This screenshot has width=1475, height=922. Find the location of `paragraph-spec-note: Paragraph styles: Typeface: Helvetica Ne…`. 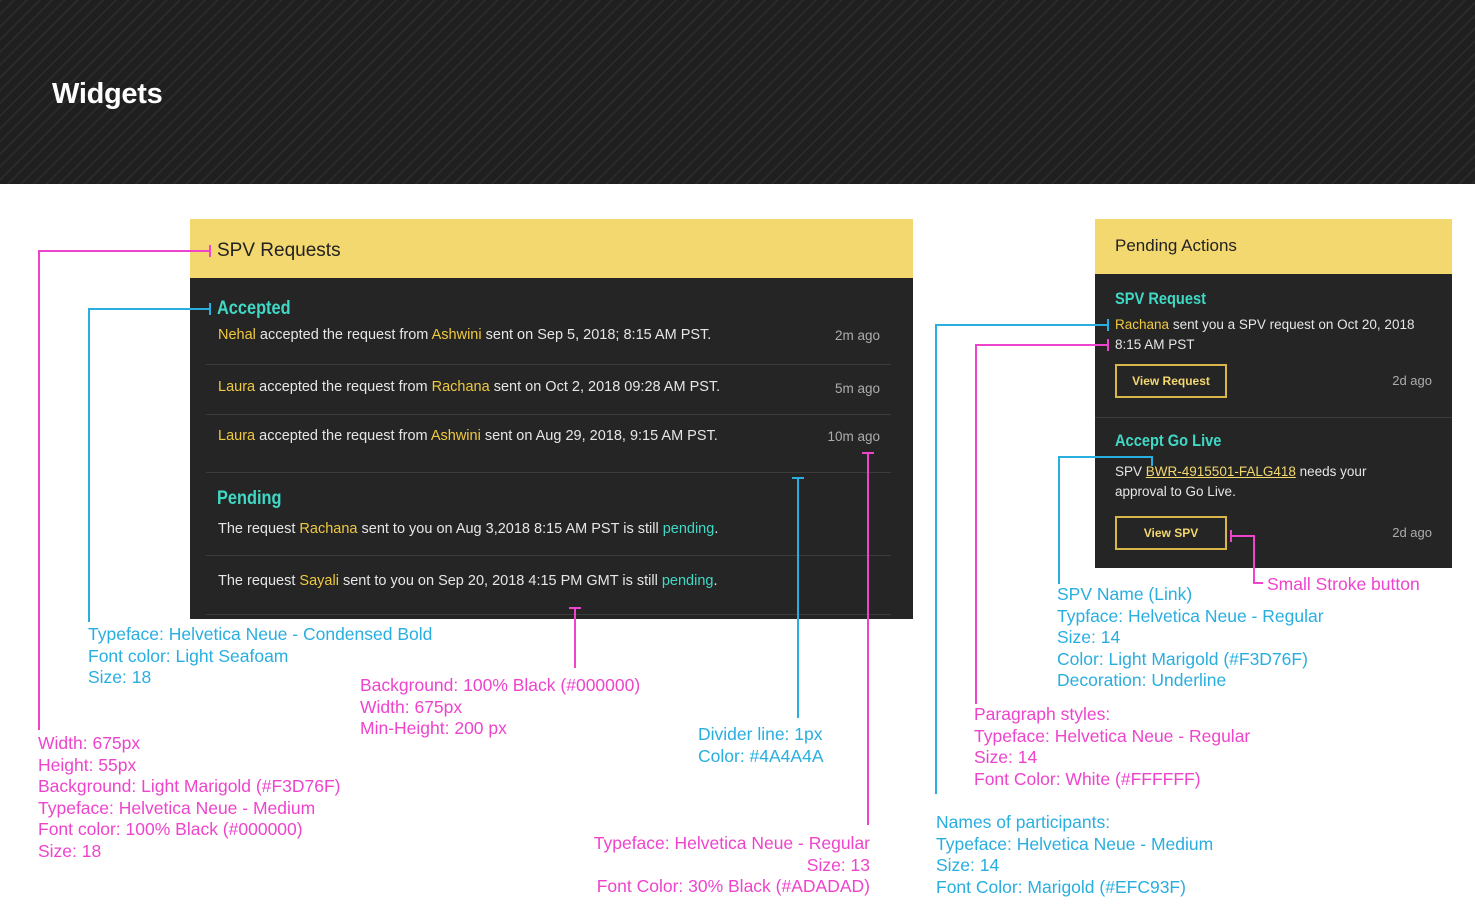

paragraph-spec-note: Paragraph styles: Typeface: Helvetica Ne… is located at coordinates (1112, 746).